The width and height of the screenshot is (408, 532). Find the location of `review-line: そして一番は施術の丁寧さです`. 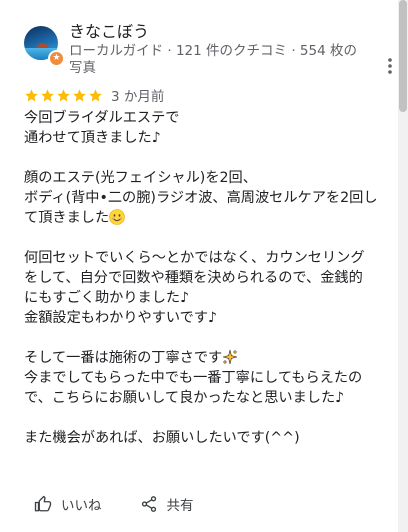

review-line: そして一番は施術の丁寧さです is located at coordinates (204, 358).